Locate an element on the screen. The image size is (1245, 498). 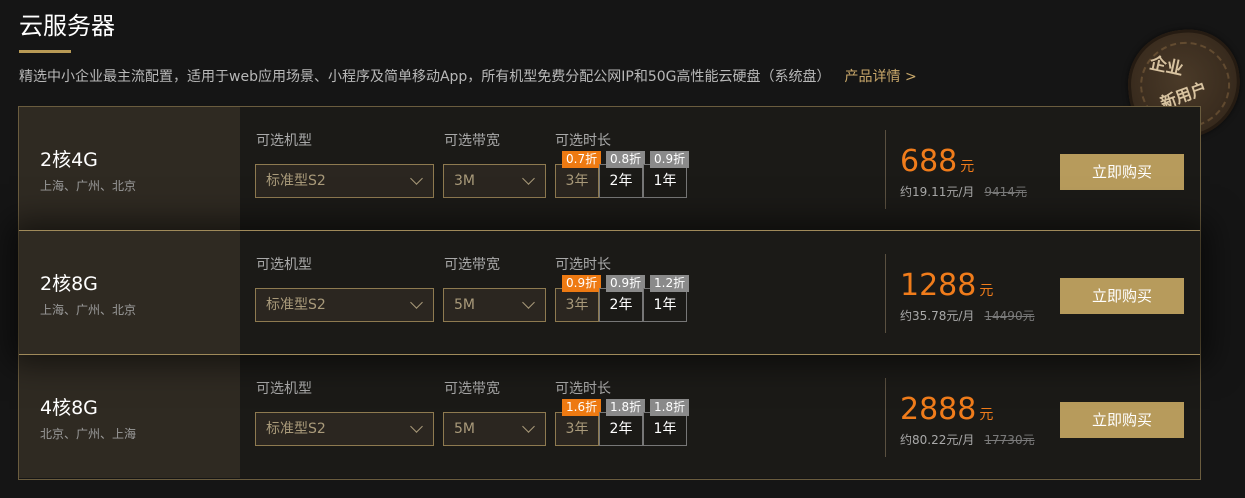
discount-tag: 1.2折 is located at coordinates (670, 283).